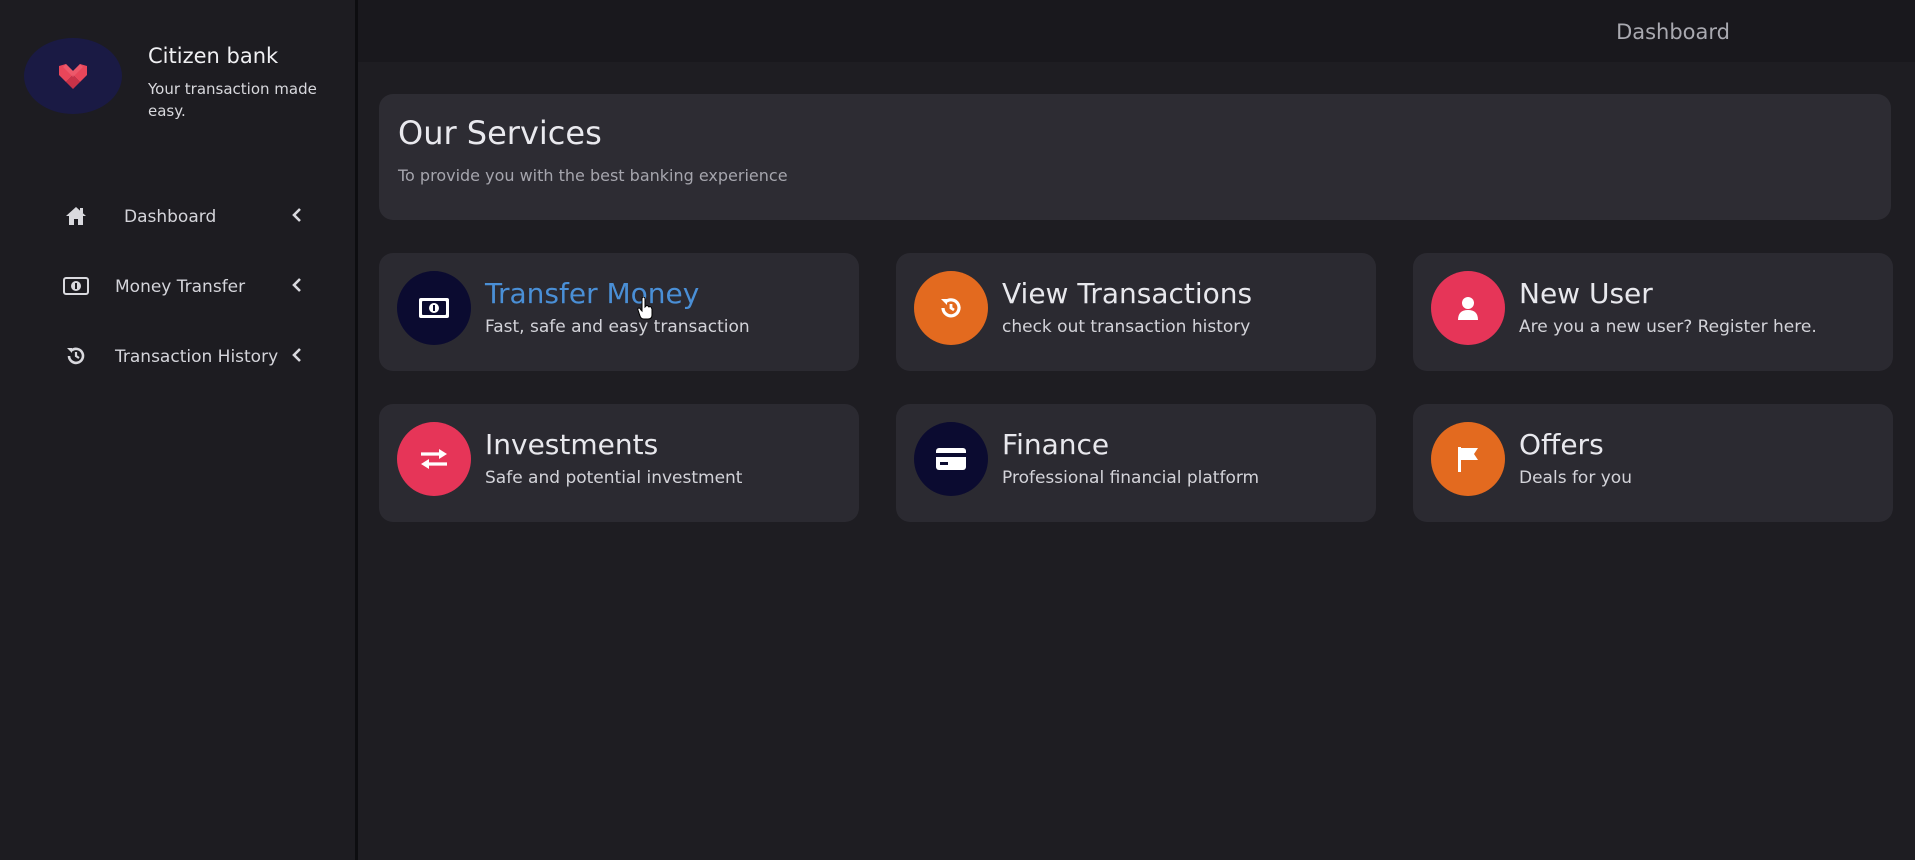 Image resolution: width=1915 pixels, height=860 pixels. What do you see at coordinates (213, 56) in the screenshot?
I see `brand-name: Citizen bank` at bounding box center [213, 56].